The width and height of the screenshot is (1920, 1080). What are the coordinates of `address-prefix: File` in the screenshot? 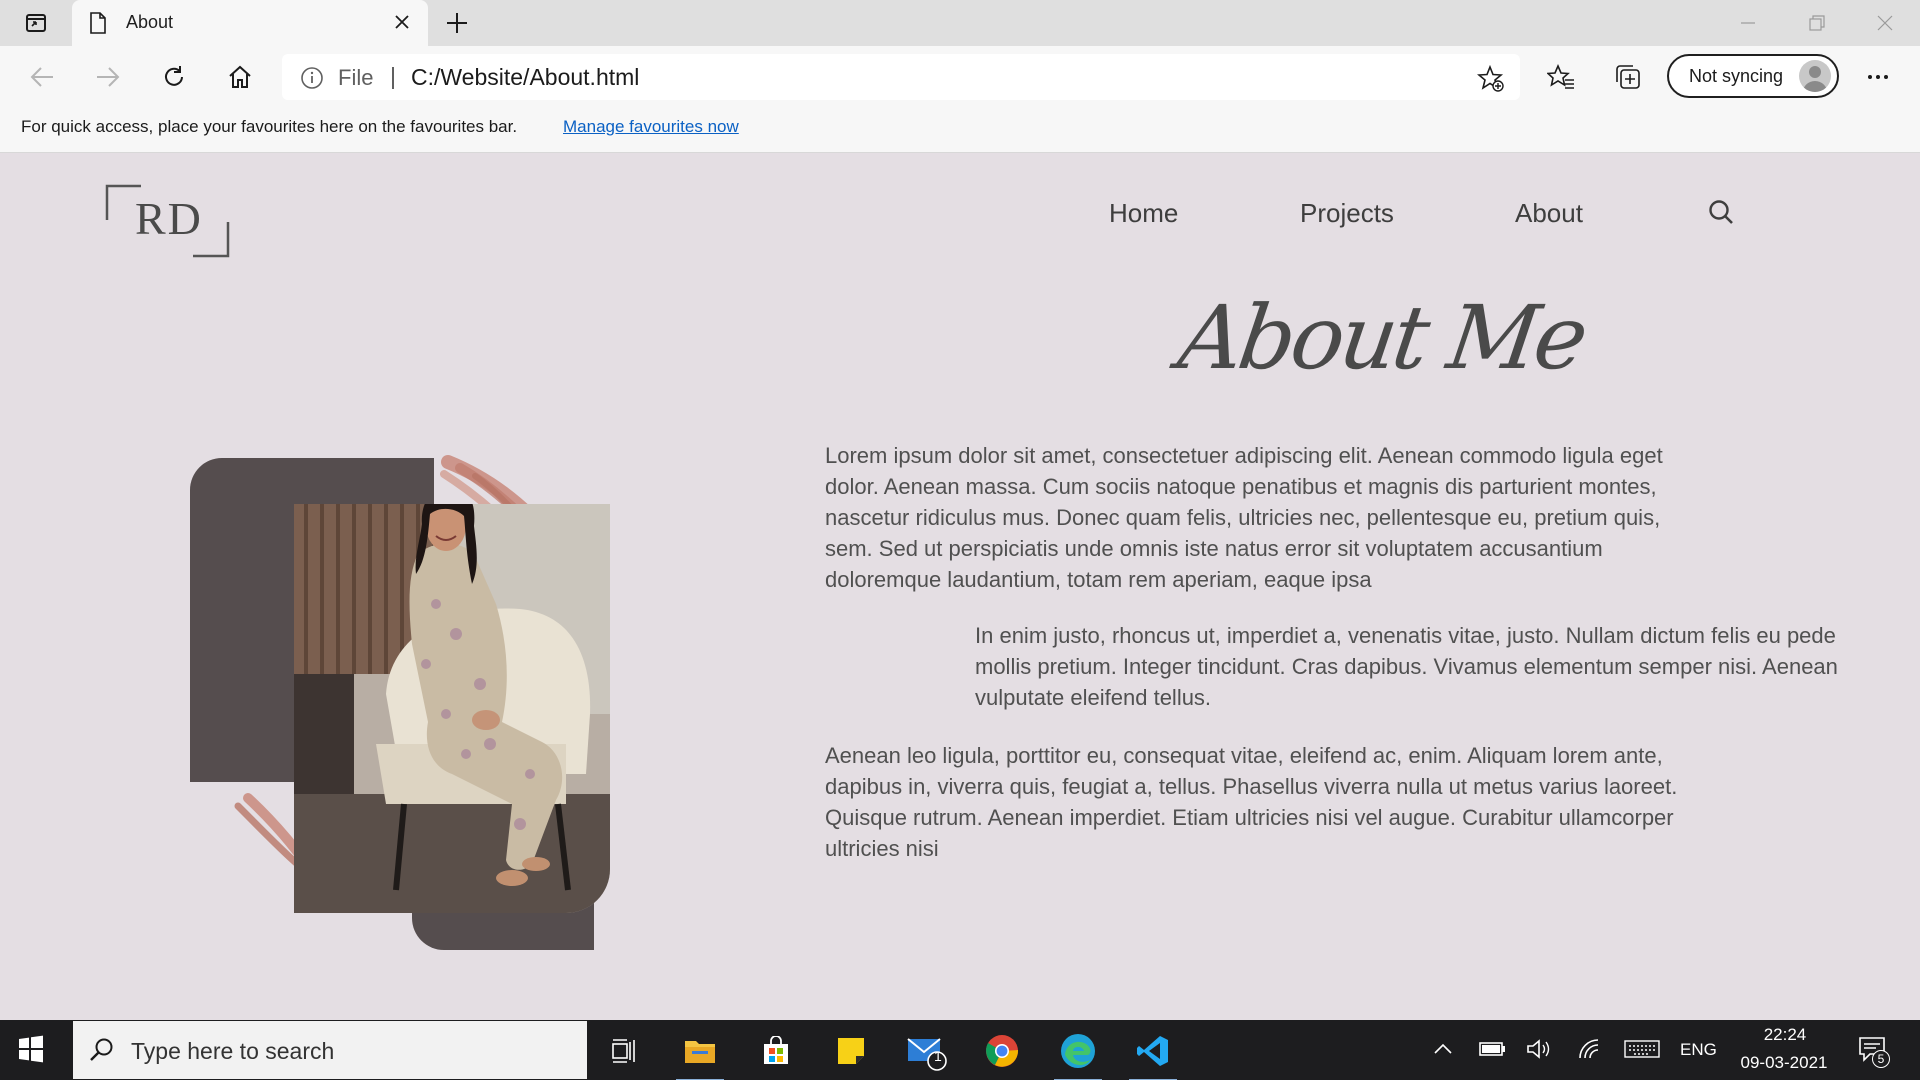 It's located at (356, 77).